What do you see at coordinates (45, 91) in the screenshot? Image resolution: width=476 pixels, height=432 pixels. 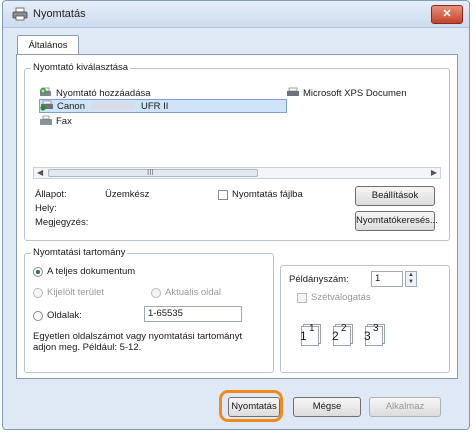 I see `add-printer-icon` at bounding box center [45, 91].